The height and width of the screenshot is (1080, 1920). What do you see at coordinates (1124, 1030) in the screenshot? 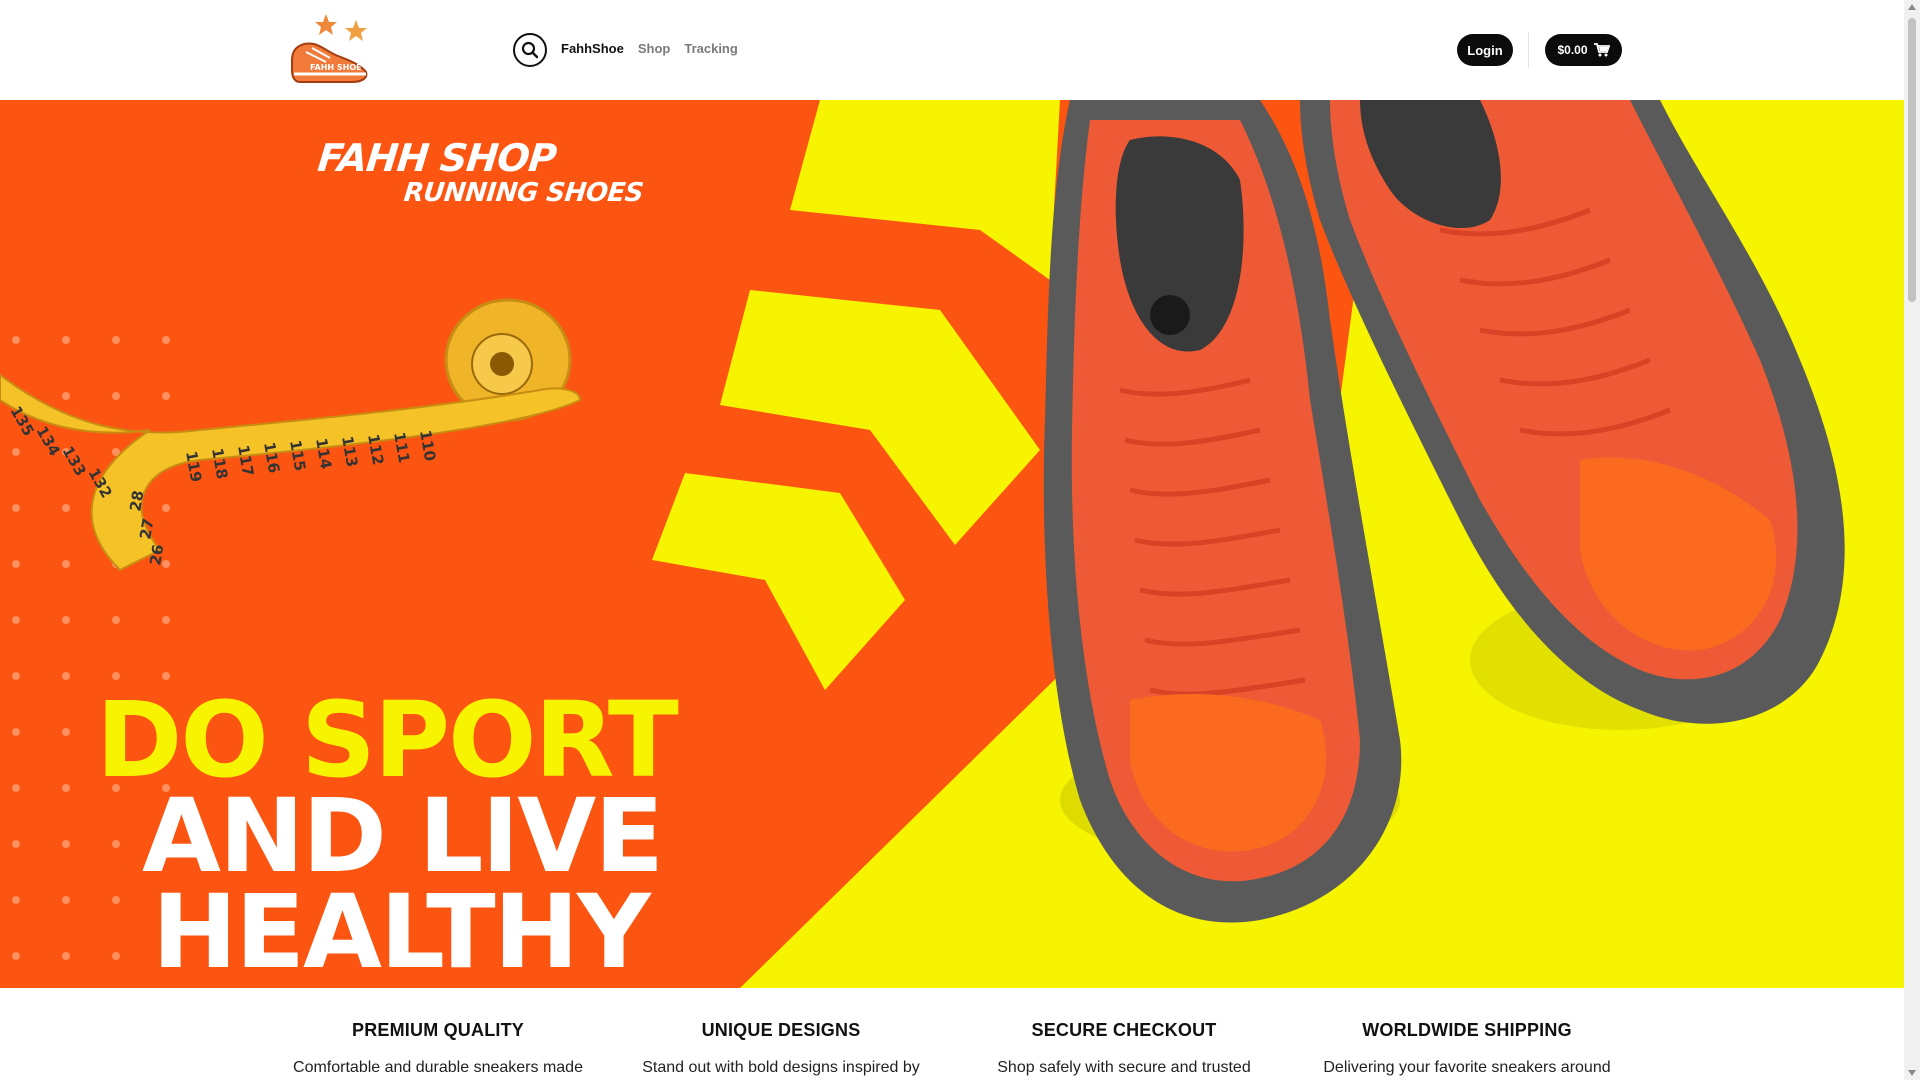
I see `feature-title: SECURE CHECKOUT` at bounding box center [1124, 1030].